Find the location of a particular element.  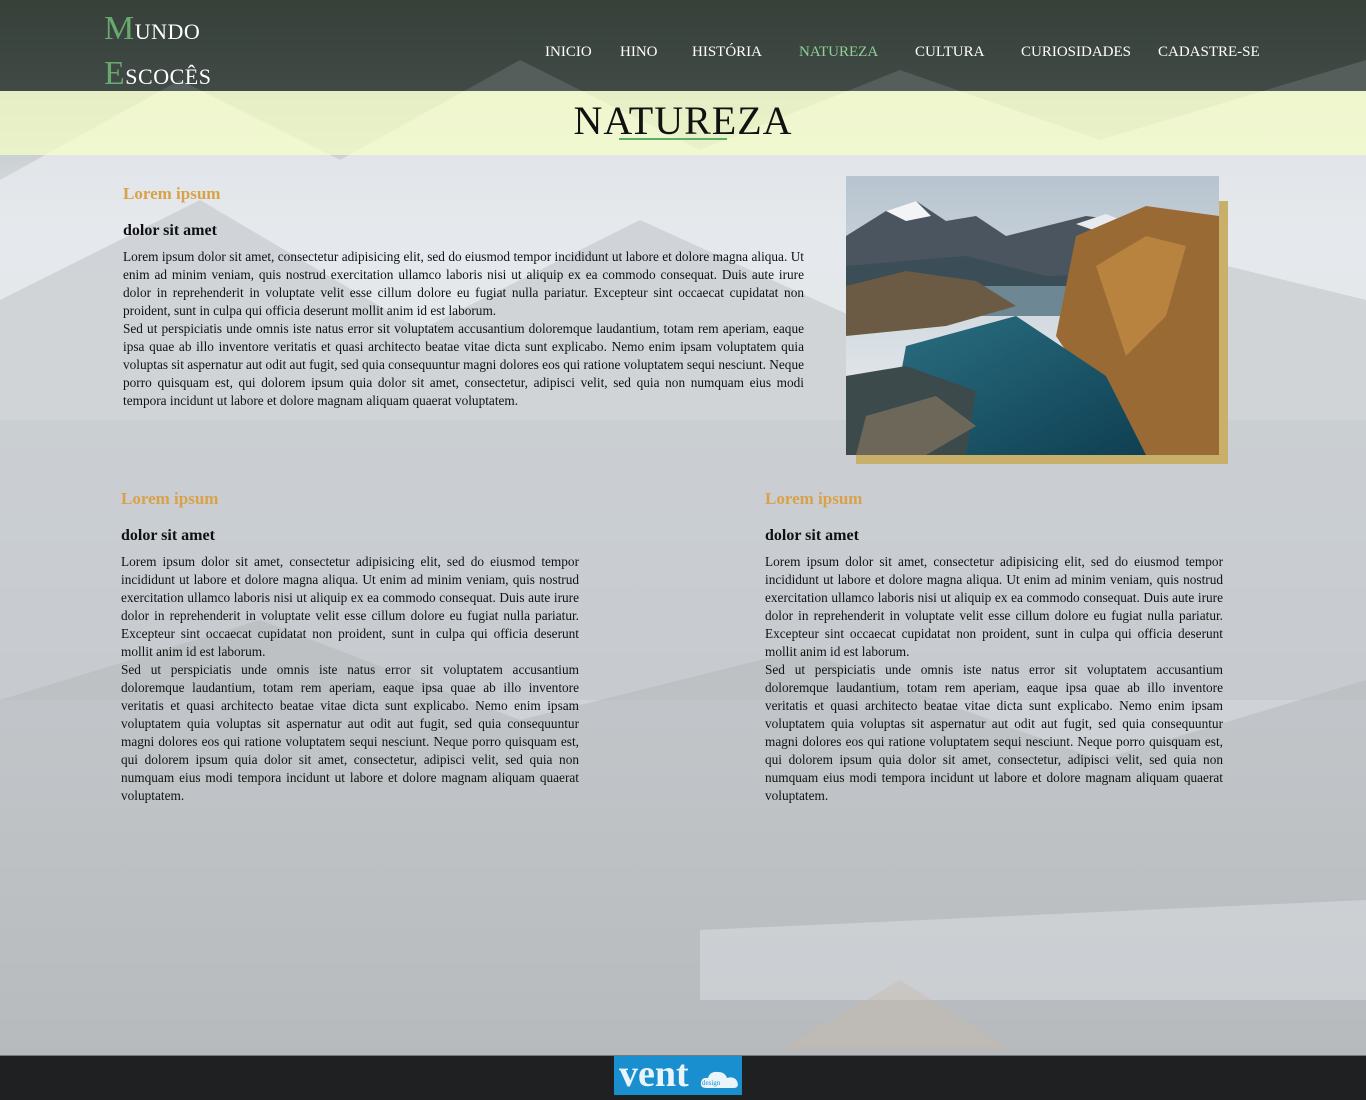

nav-link-cultura: CULTURA is located at coordinates (949, 52).